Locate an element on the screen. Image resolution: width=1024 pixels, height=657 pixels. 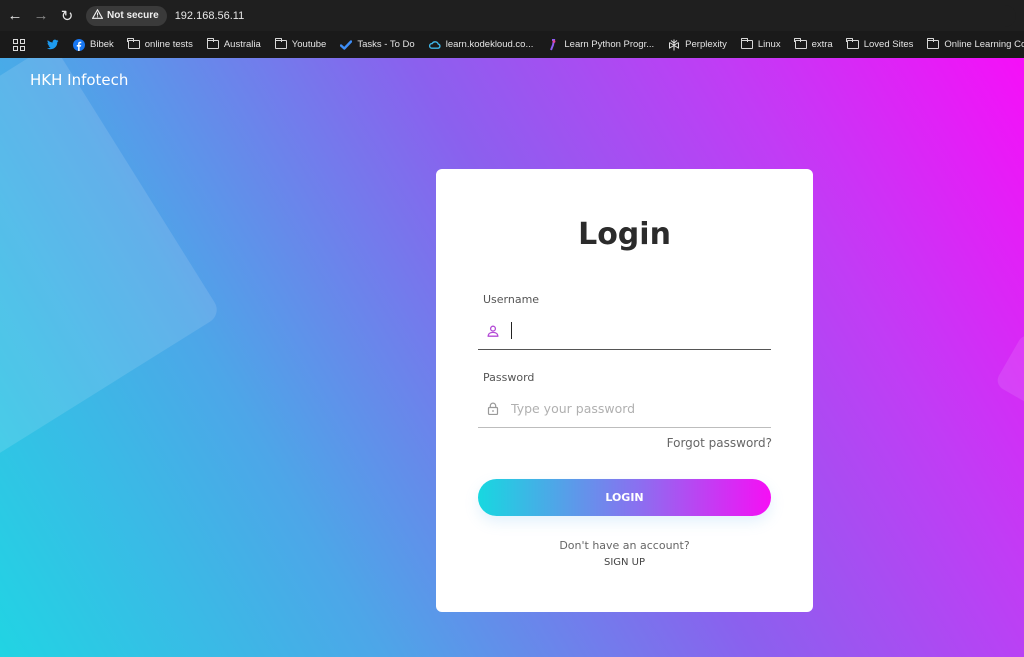
bookmark-folder: extra is located at coordinates (814, 45).